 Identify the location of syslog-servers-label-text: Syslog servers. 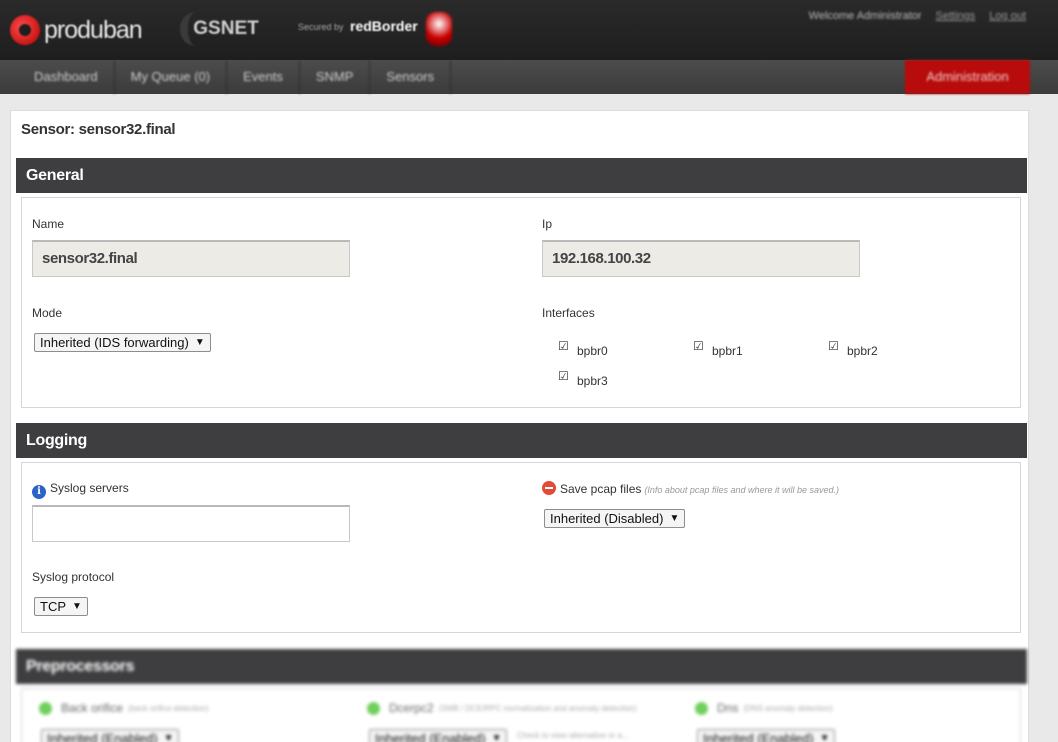
(89, 488).